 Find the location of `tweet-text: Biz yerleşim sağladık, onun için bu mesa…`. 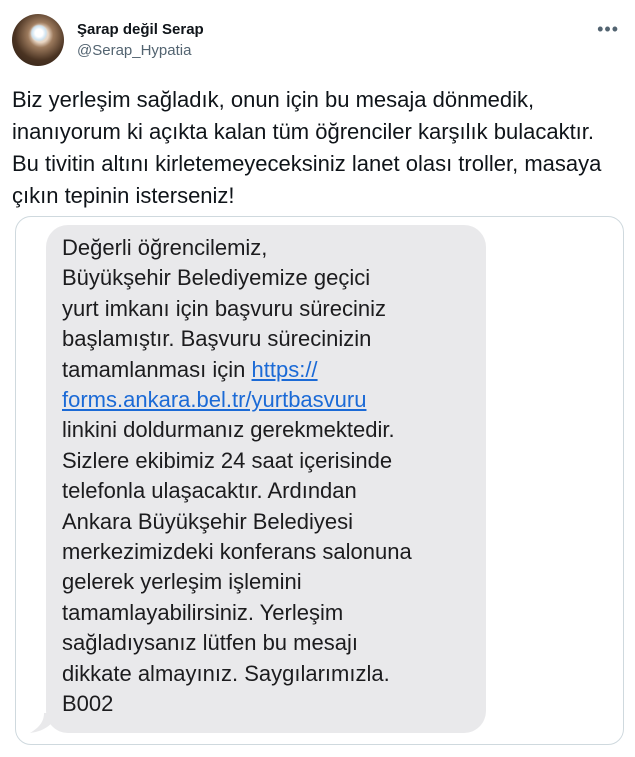

tweet-text: Biz yerleşim sağladık, onun için bu mesa… is located at coordinates (307, 147).